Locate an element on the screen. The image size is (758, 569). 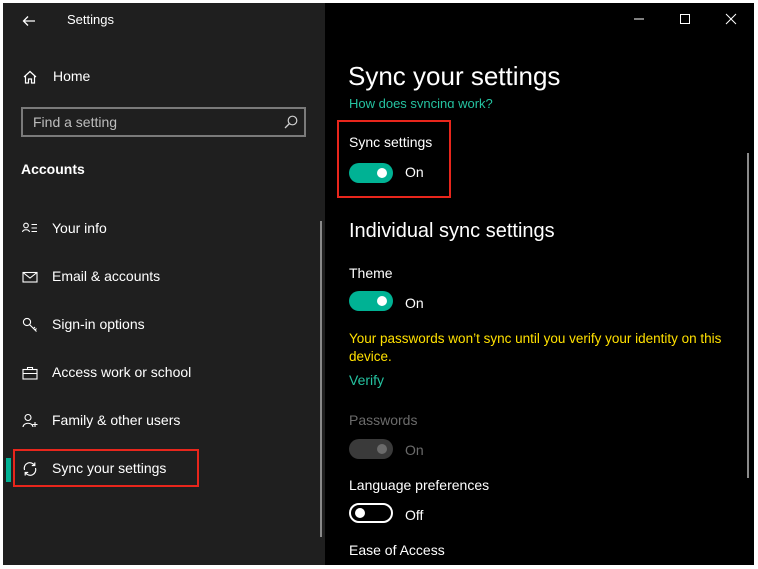
sidebar-item-sync-settings: Sync your settings is located at coordinates (164, 469).